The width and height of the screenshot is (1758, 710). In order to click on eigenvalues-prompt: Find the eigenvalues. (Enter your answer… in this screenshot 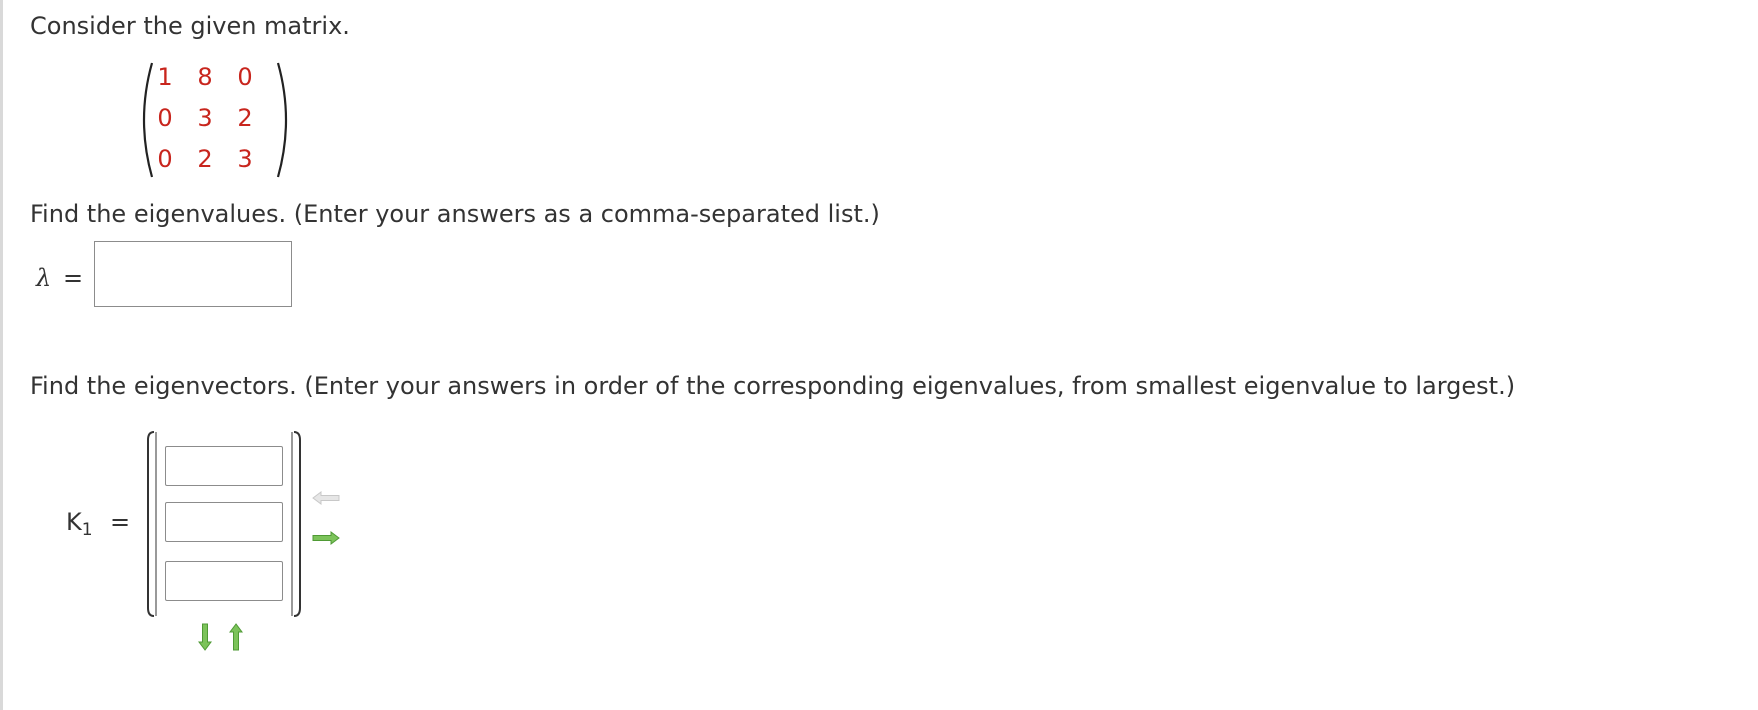, I will do `click(455, 214)`.